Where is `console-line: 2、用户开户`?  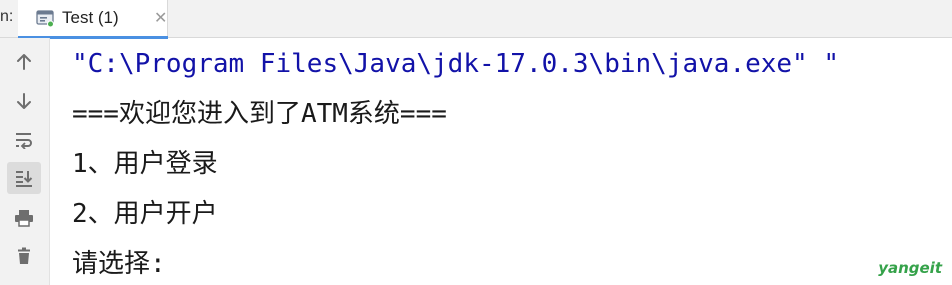
console-line: 2、用户开户 is located at coordinates (145, 214).